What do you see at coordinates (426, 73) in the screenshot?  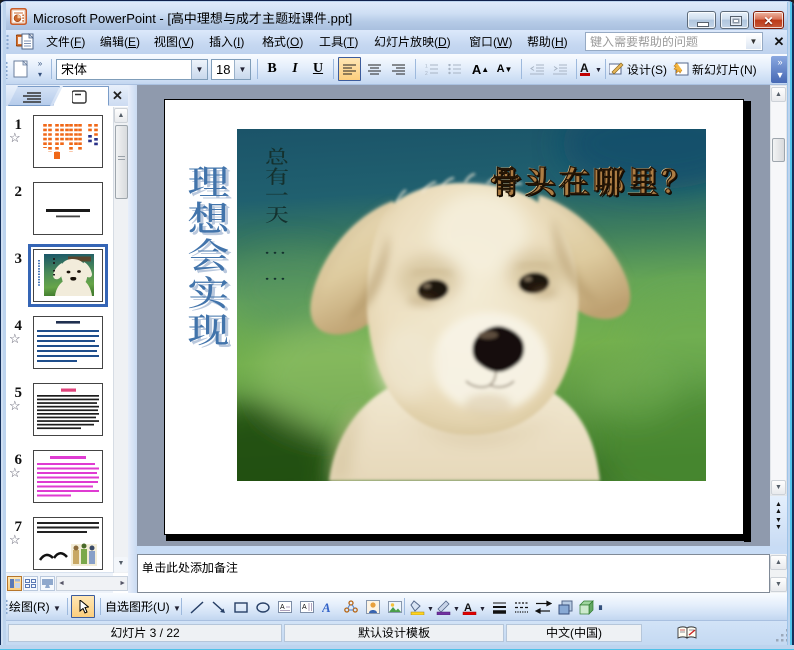 I see `svg-text: 2` at bounding box center [426, 73].